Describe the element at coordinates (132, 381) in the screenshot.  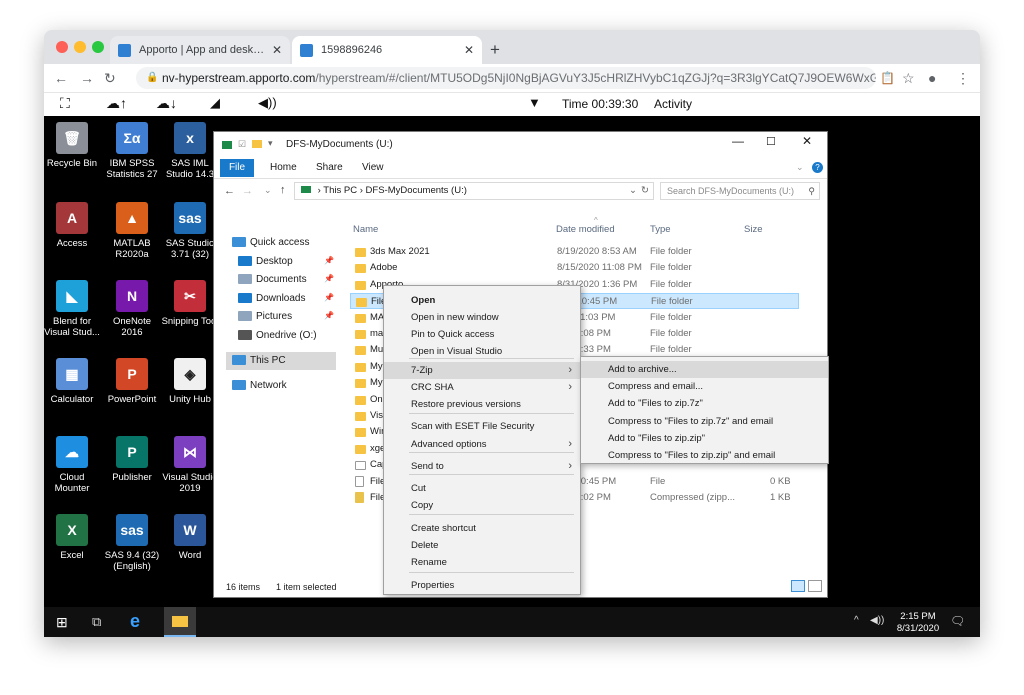
I see `desktop-icon-powerpoint: P PowerPoint` at that location.